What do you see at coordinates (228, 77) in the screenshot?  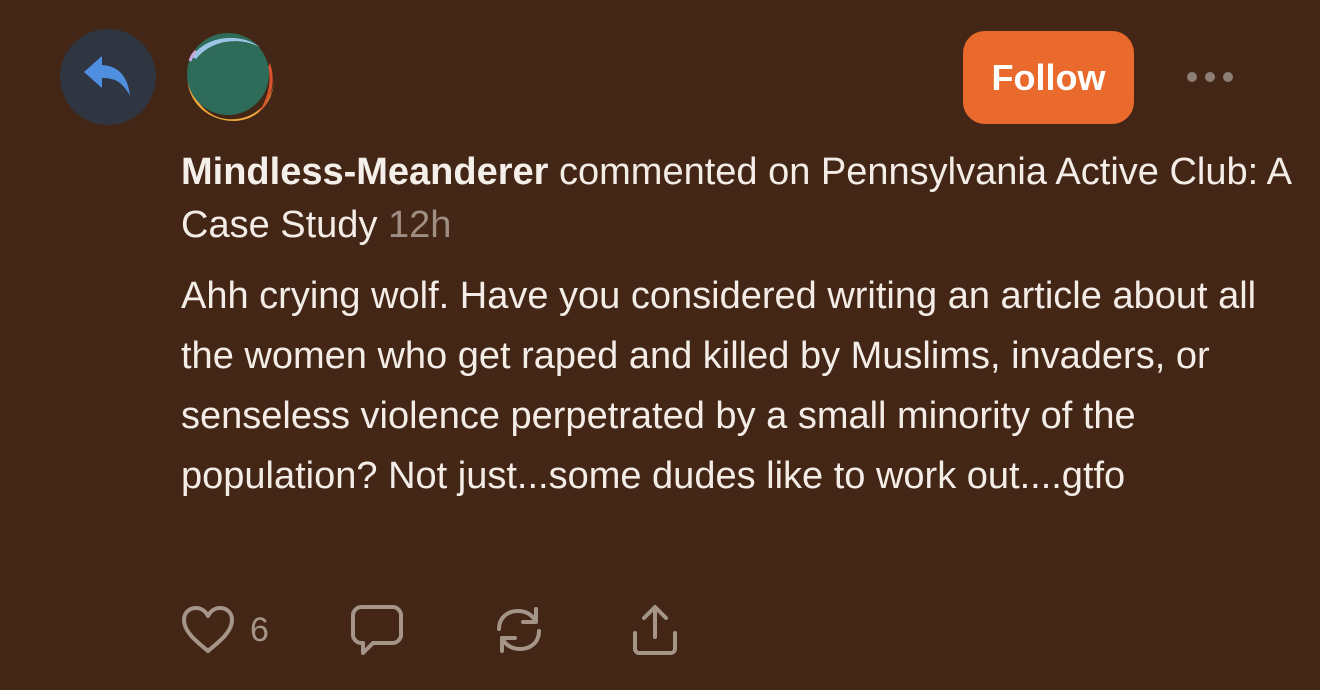 I see `user-avatar` at bounding box center [228, 77].